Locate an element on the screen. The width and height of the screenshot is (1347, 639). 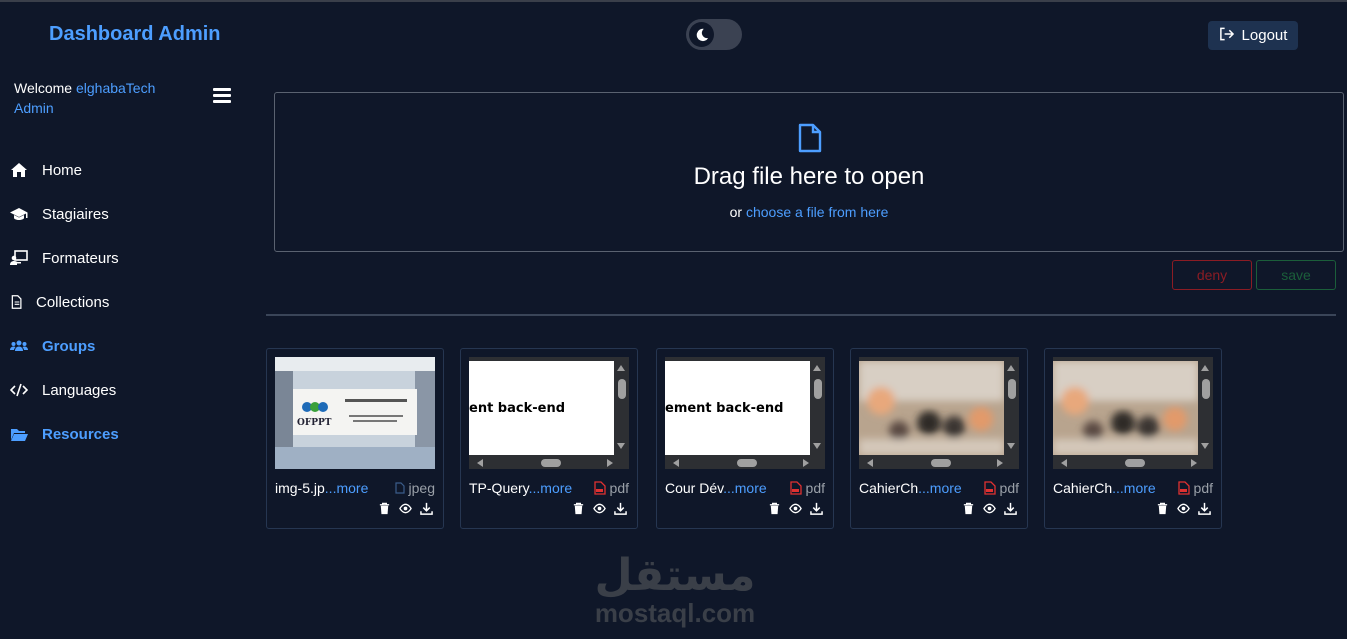
section-divider is located at coordinates (801, 315).